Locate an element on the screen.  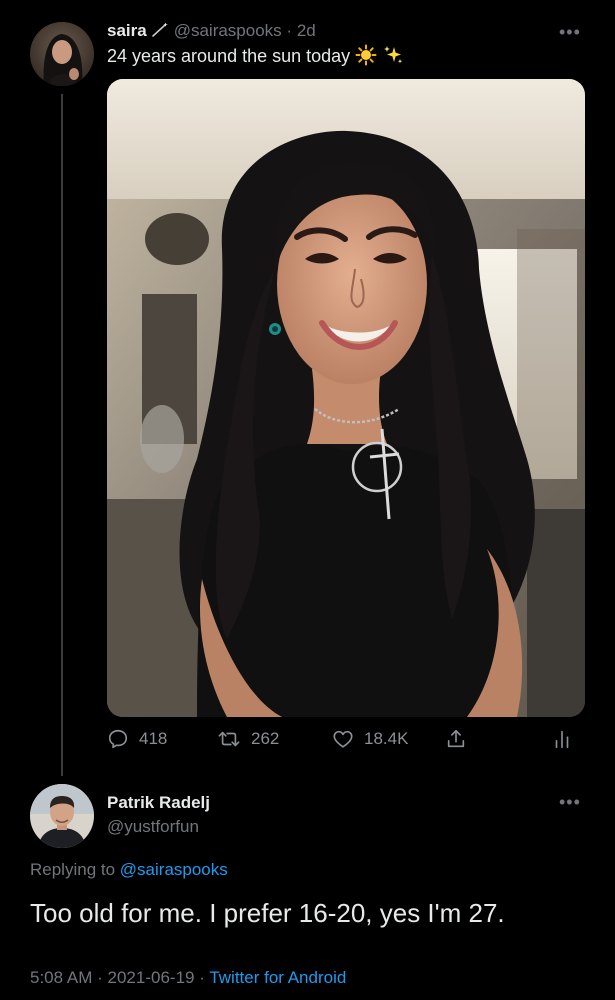
analytics-icon is located at coordinates (562, 739).